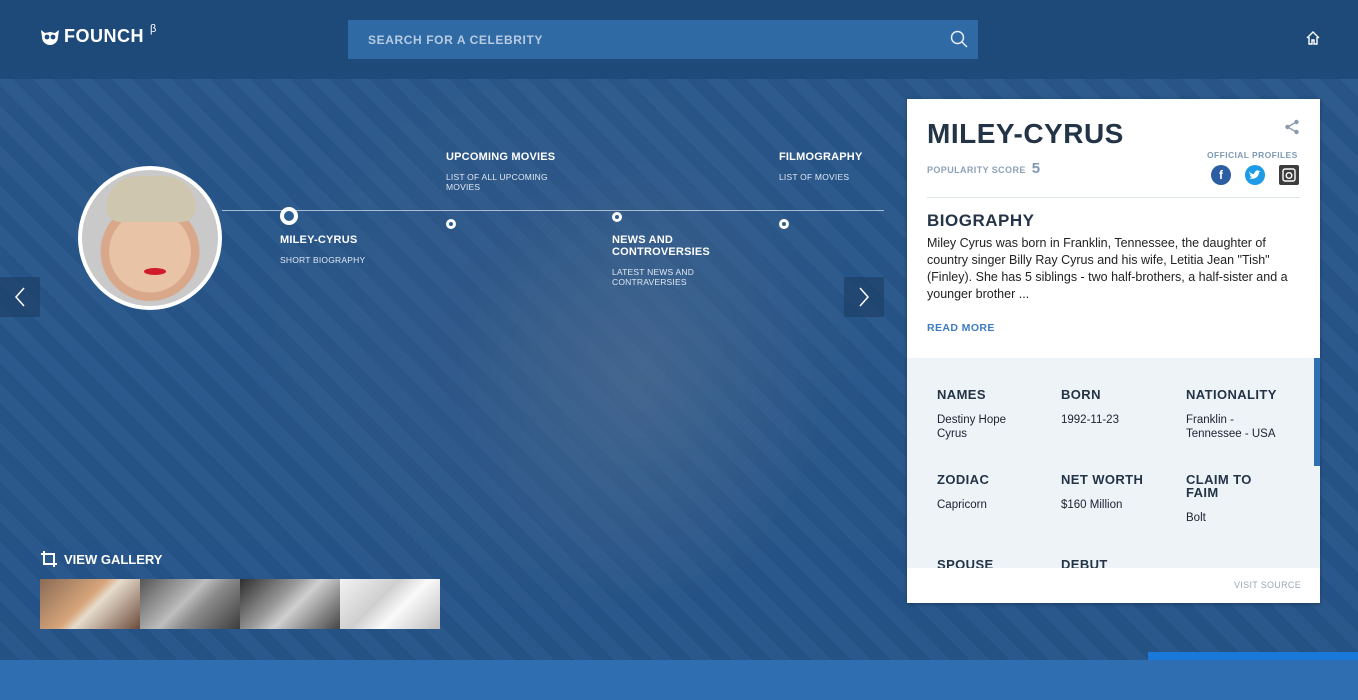  I want to click on social-links: f, so click(1255, 175).